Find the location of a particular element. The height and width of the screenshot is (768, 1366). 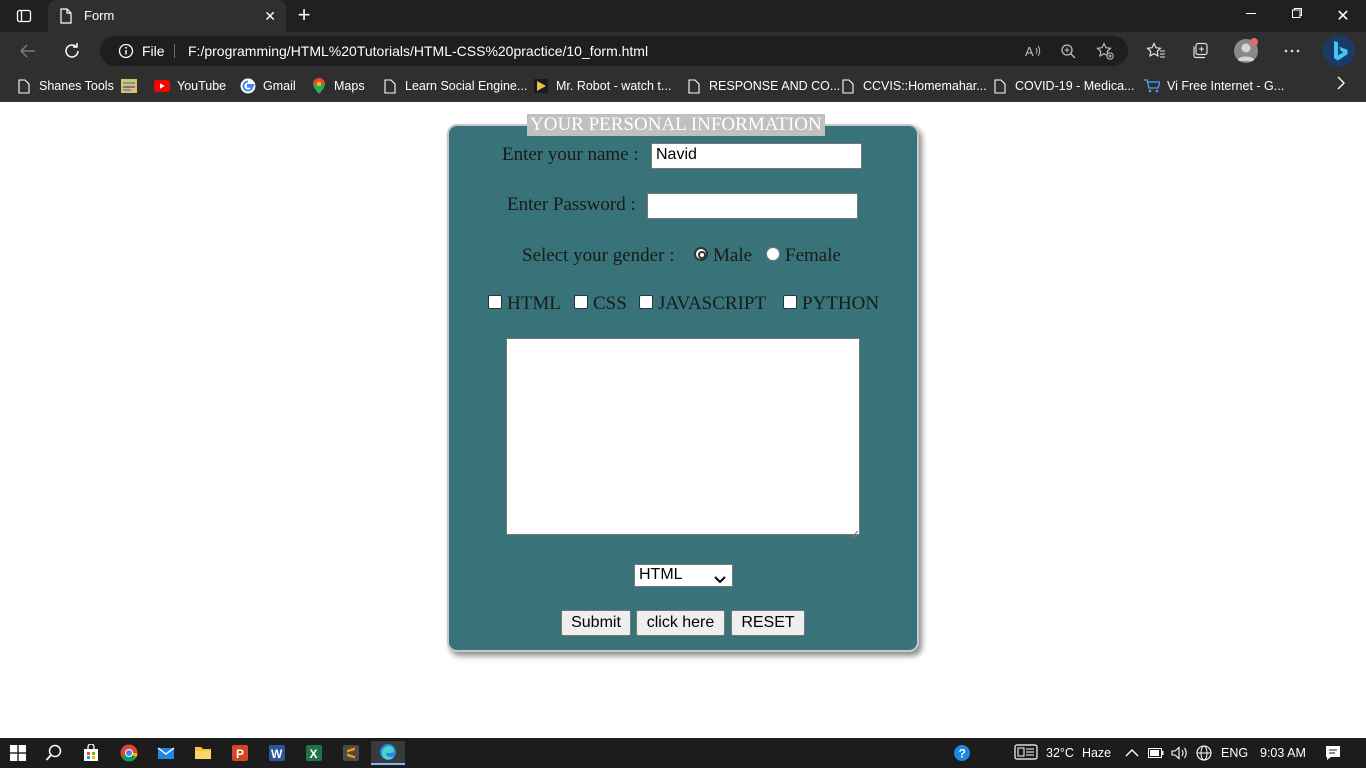

cart-icon is located at coordinates (1152, 86).